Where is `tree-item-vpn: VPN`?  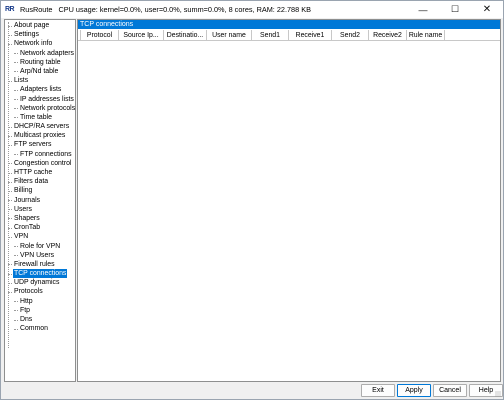
tree-item-vpn: VPN is located at coordinates (40, 236).